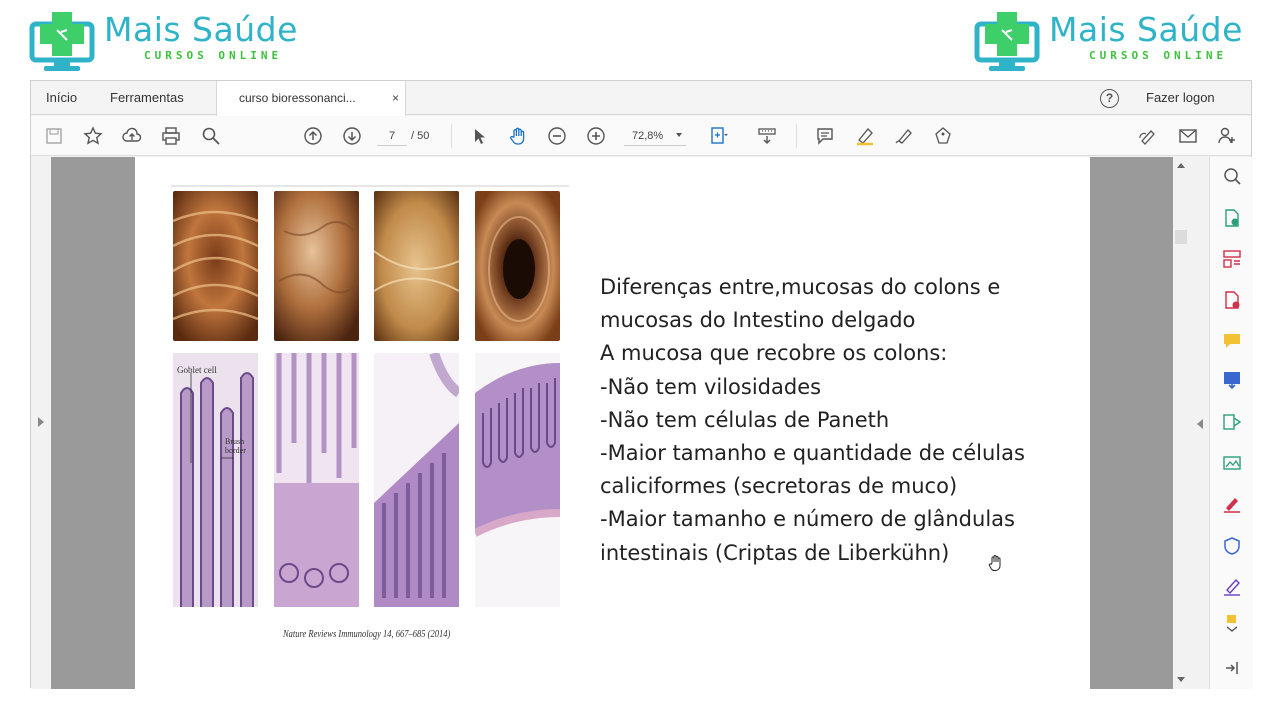 The image size is (1280, 720). Describe the element at coordinates (1180, 98) in the screenshot. I see `login-link: Fazer logon` at that location.